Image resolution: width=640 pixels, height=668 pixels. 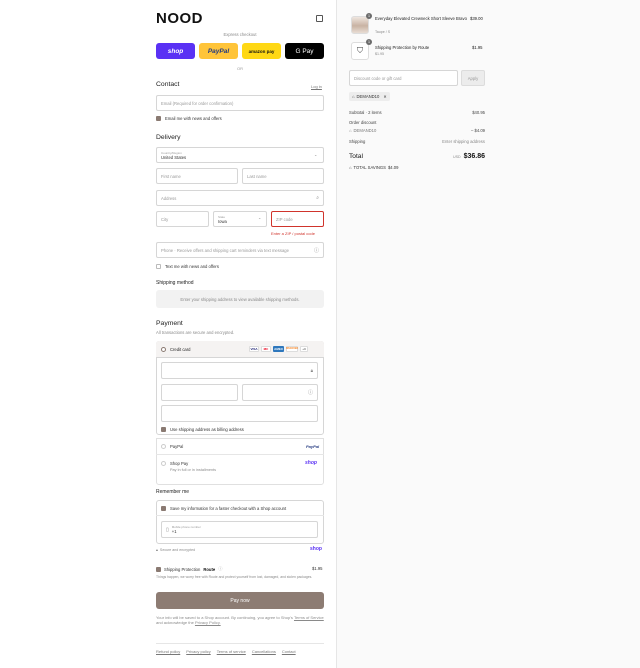 I want to click on paypal-logo-icon: PayPal, so click(x=313, y=446).